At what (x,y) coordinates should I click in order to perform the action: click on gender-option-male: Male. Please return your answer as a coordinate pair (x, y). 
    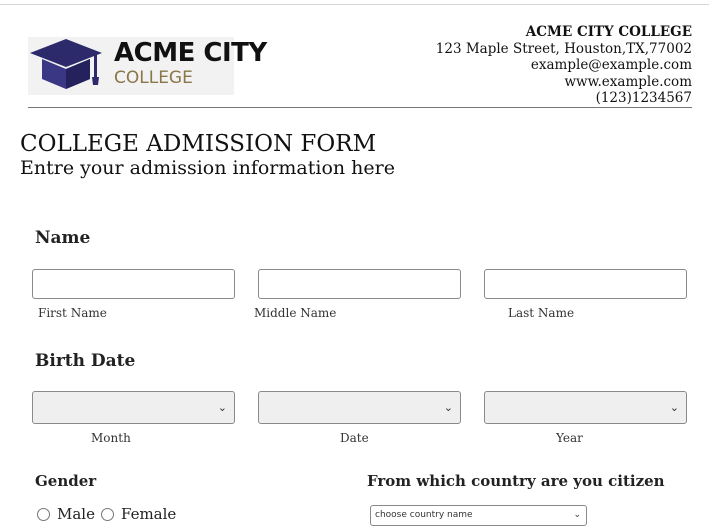
    Looking at the image, I should click on (66, 514).